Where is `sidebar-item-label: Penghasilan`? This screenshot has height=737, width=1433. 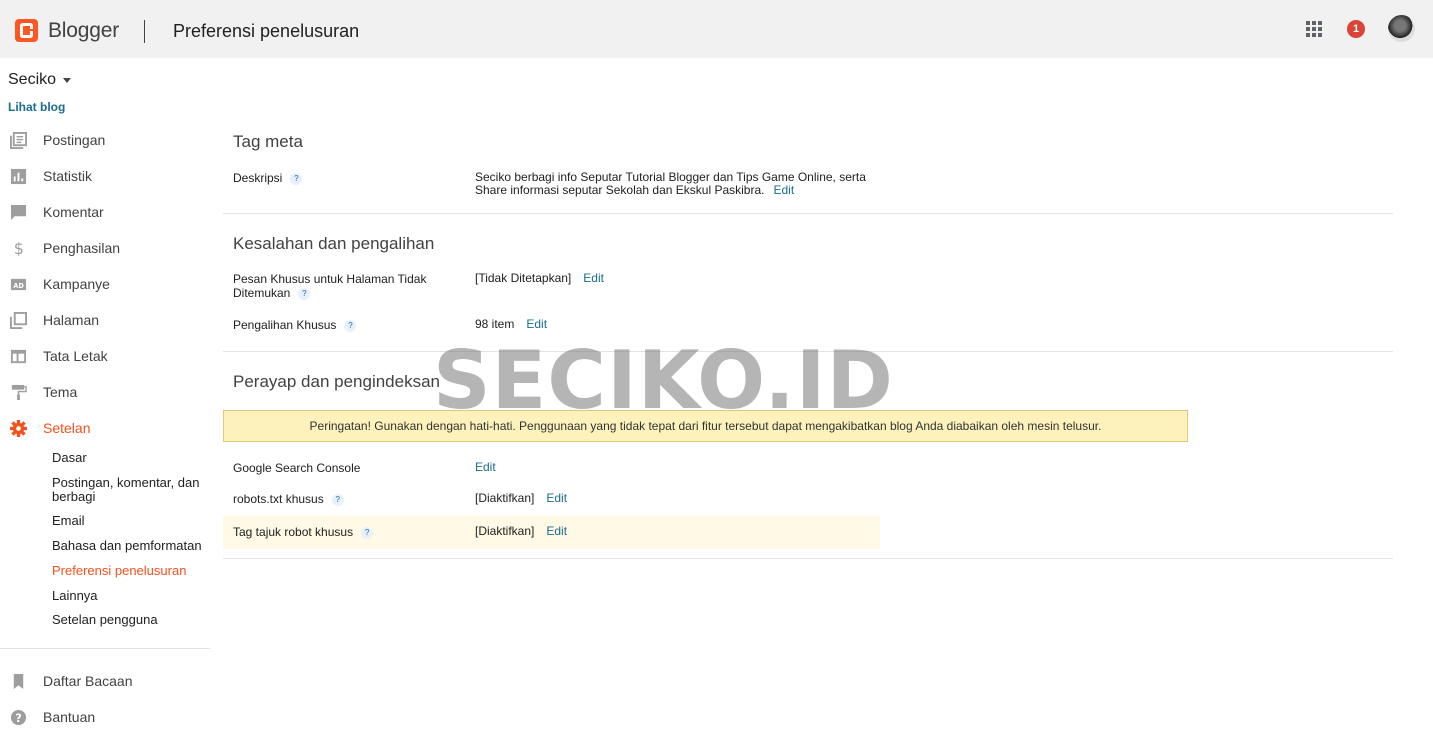 sidebar-item-label: Penghasilan is located at coordinates (82, 248).